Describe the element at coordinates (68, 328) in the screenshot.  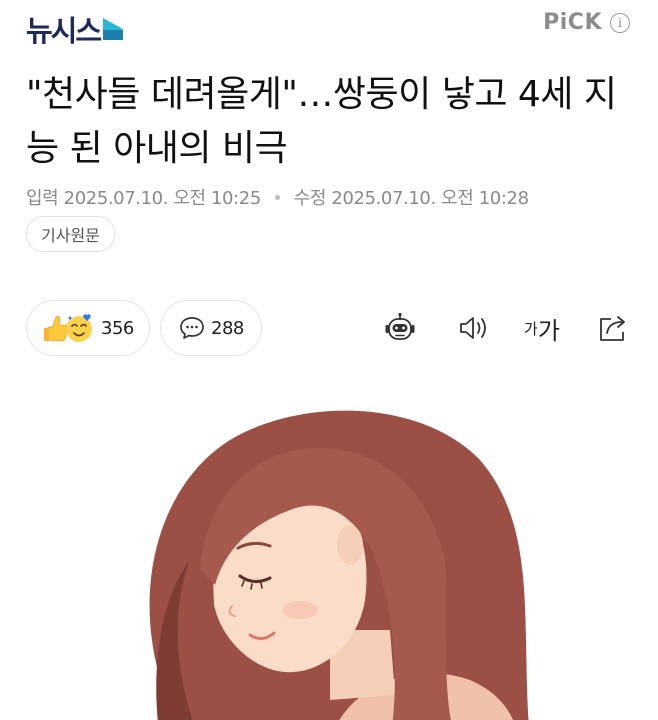
I see `reaction-emoji-icon` at that location.